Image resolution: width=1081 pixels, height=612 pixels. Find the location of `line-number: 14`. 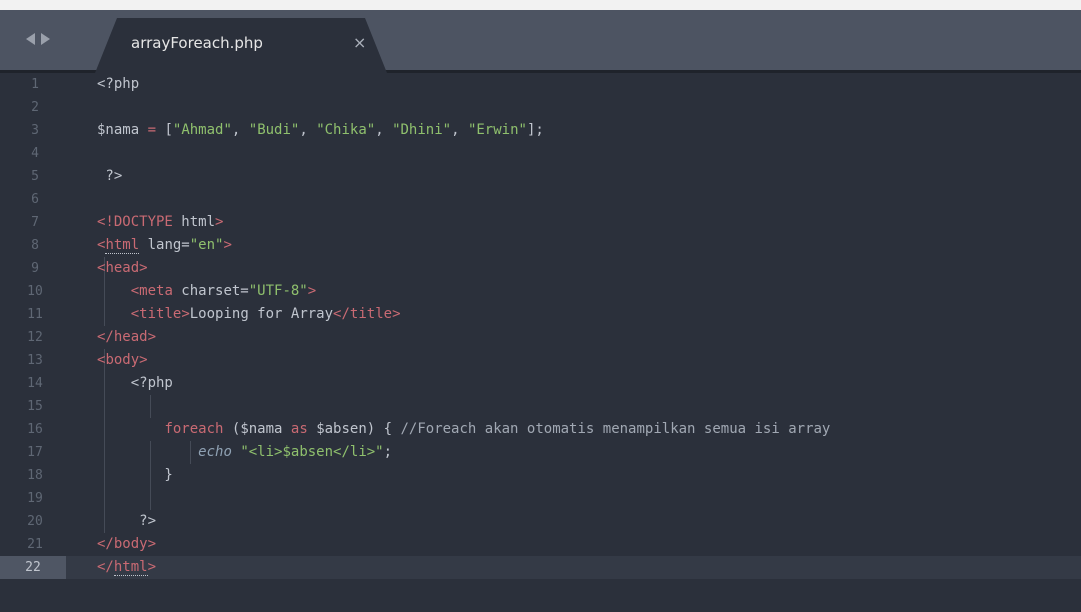

line-number: 14 is located at coordinates (35, 383).